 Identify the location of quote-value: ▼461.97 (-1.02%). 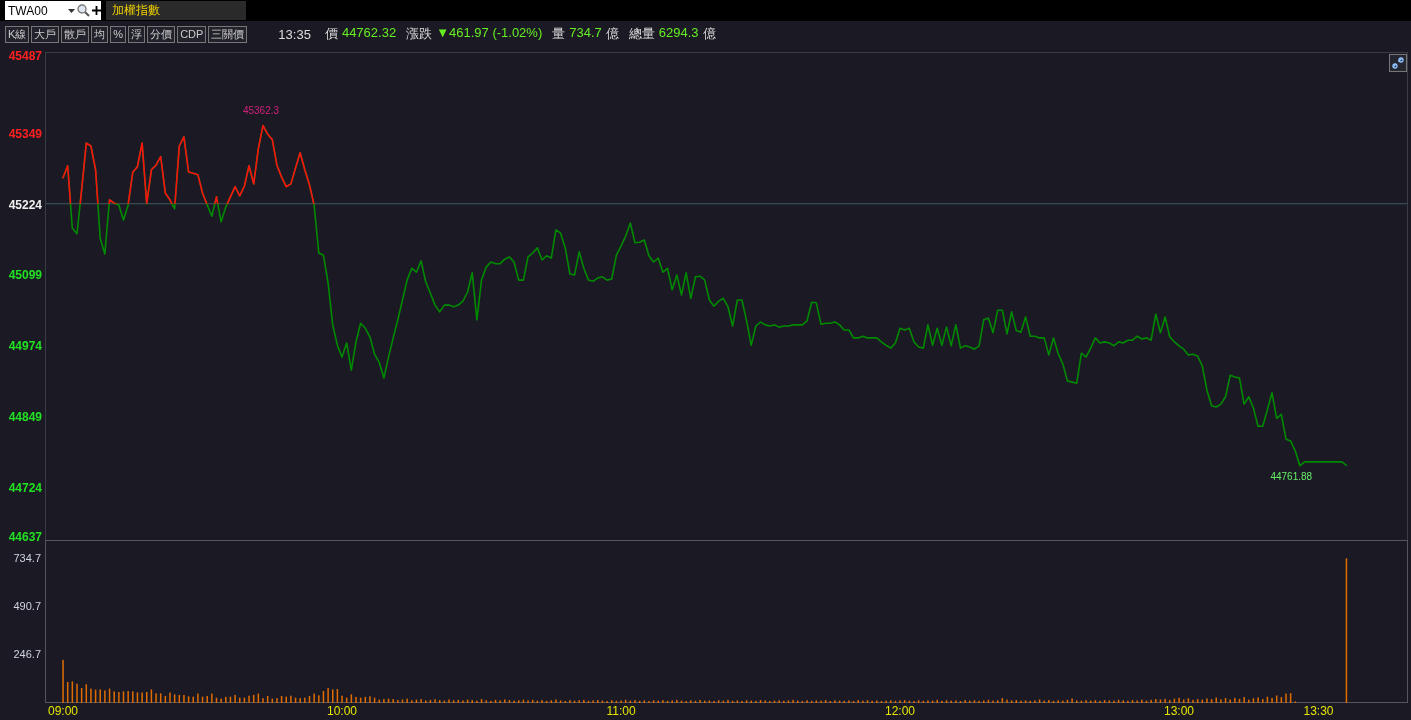
(489, 33).